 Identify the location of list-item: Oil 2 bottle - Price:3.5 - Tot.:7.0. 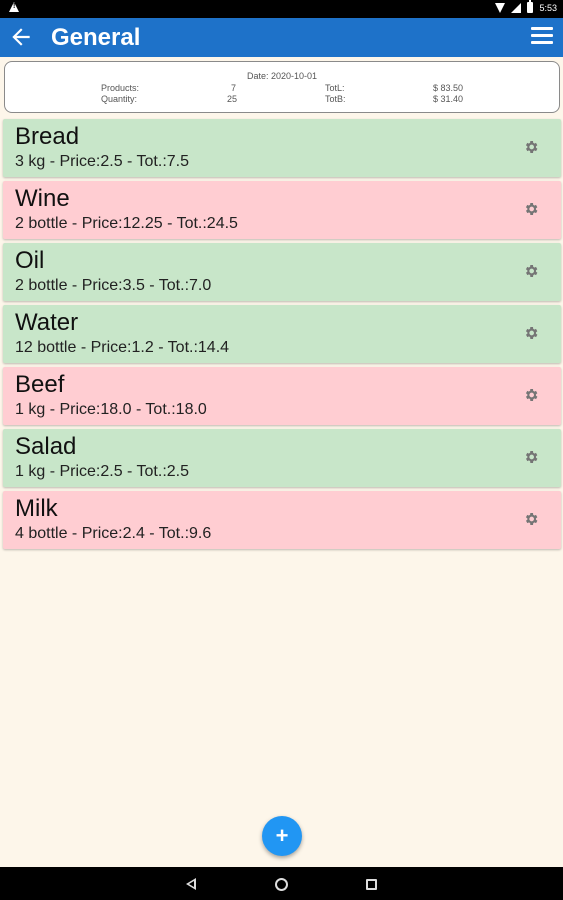
(282, 272).